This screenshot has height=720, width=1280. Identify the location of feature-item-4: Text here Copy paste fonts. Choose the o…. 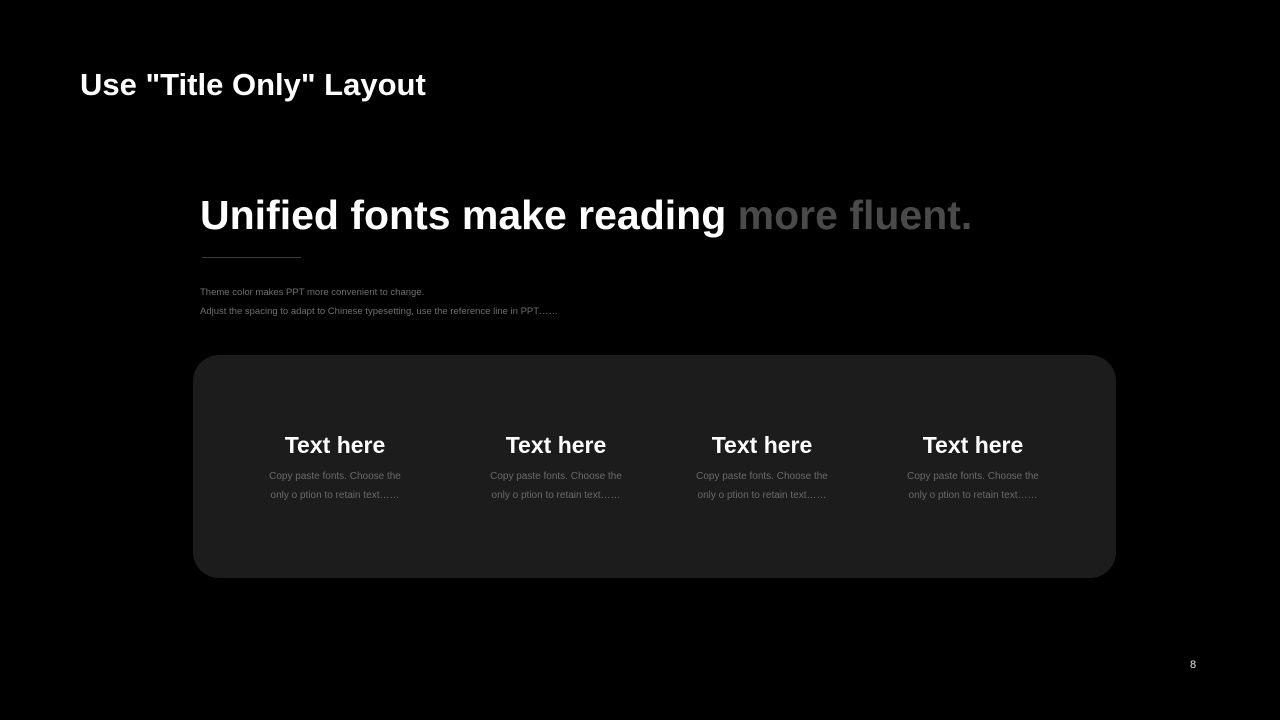
(973, 467).